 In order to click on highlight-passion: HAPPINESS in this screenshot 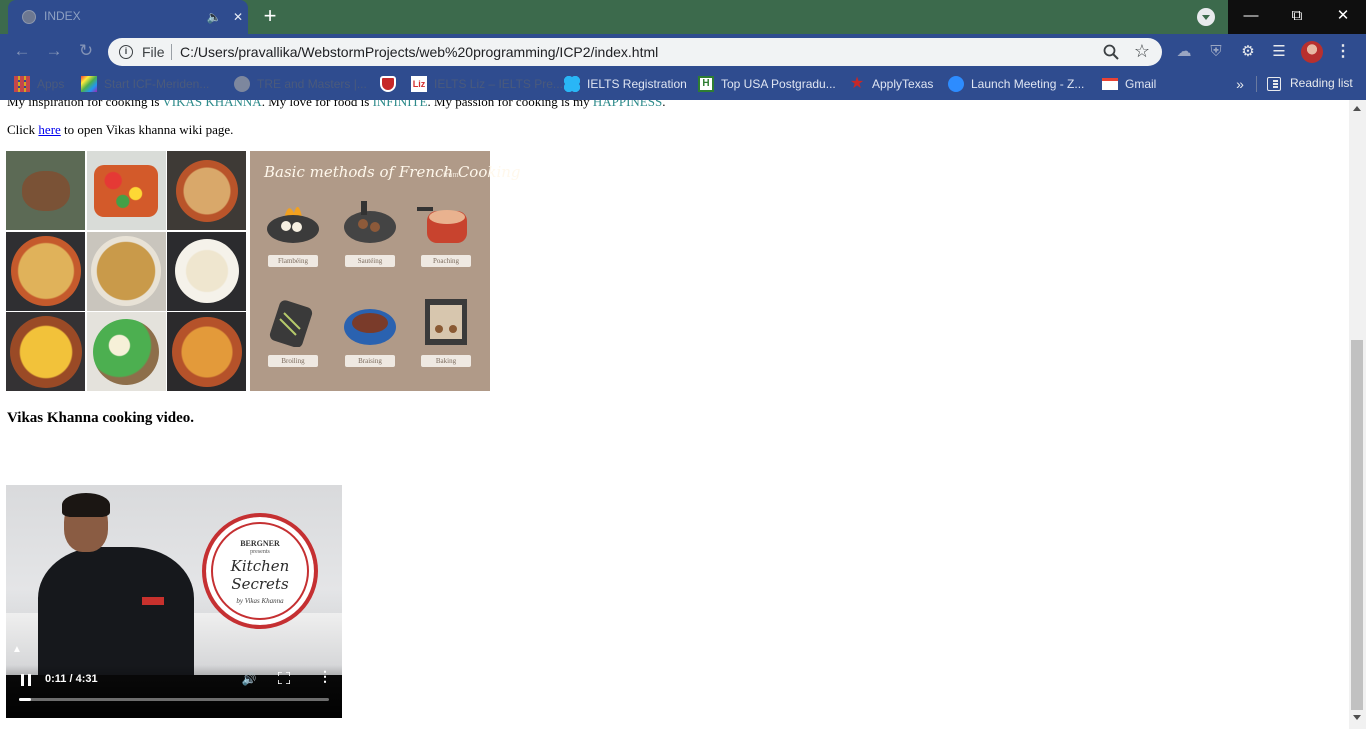, I will do `click(627, 104)`.